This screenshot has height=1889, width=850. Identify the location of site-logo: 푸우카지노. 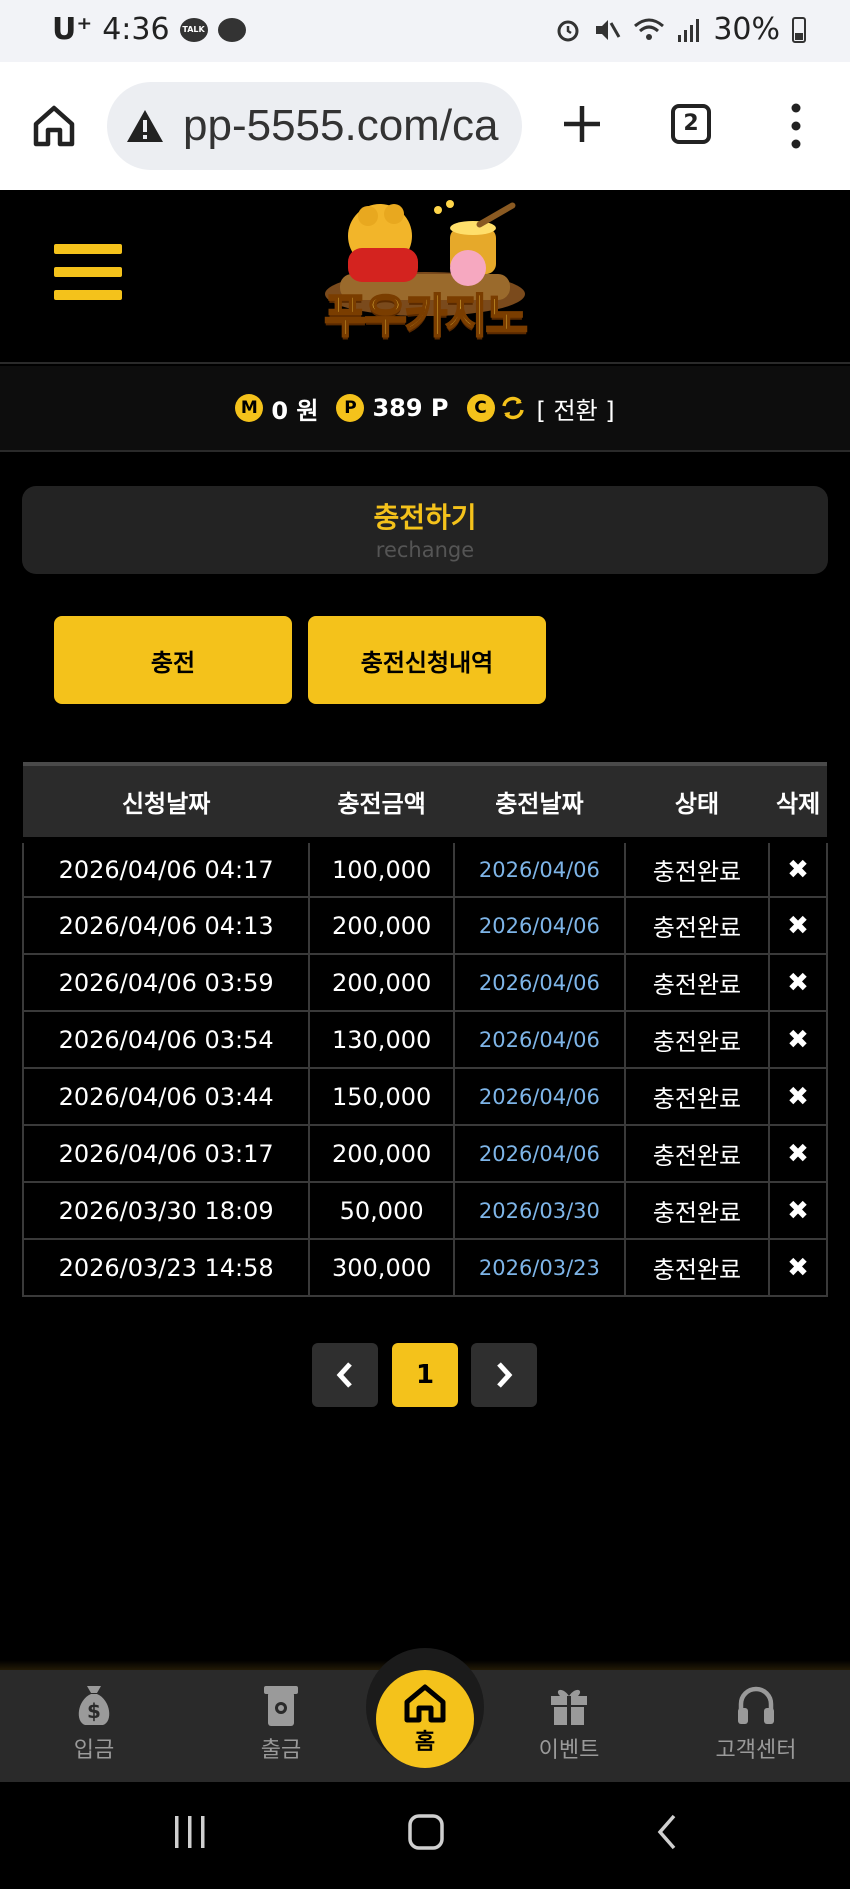
(425, 276).